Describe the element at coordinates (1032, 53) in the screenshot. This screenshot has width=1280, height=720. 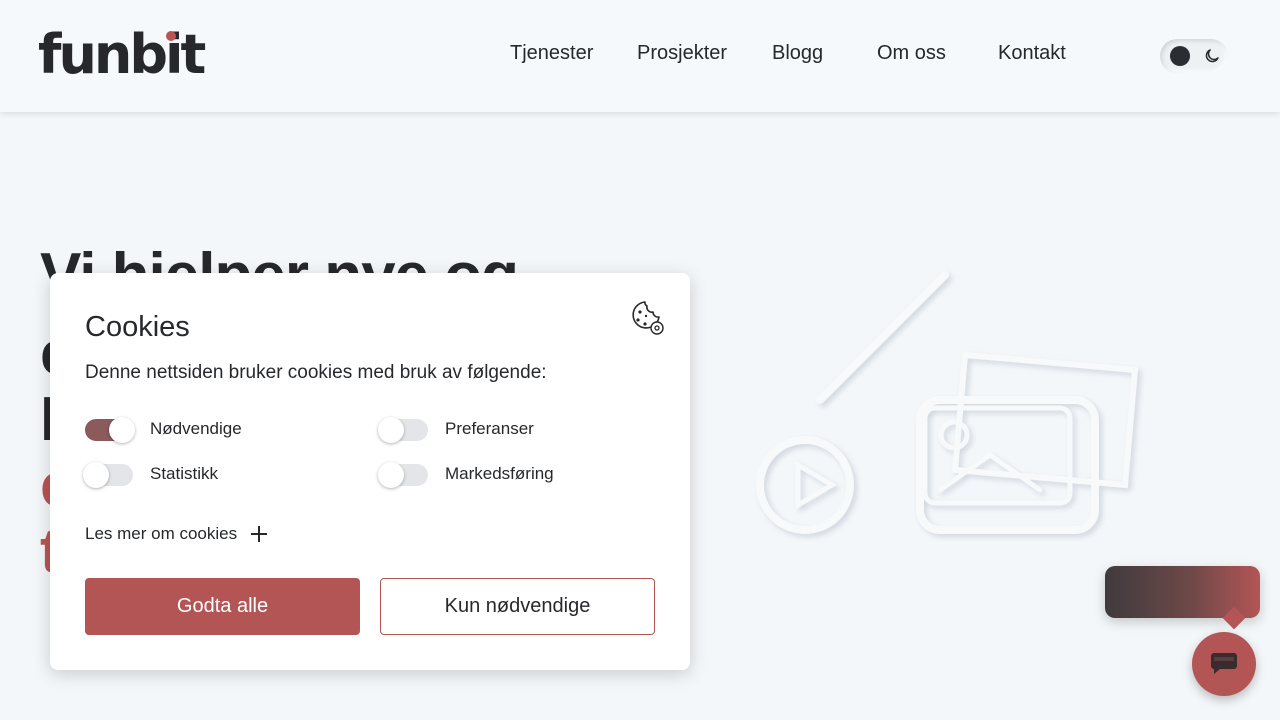
I see `nav-item-kontakt: Kontakt` at that location.